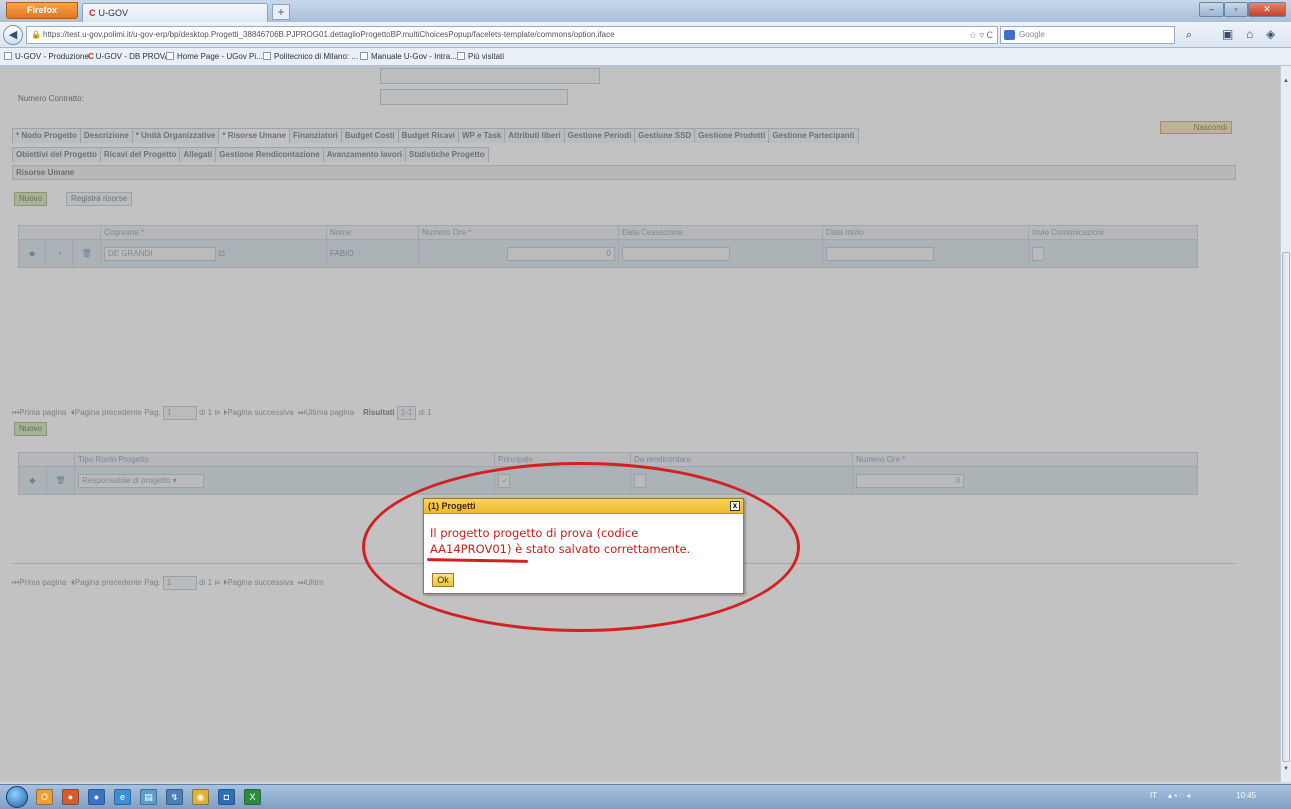 The width and height of the screenshot is (1291, 809). What do you see at coordinates (148, 797) in the screenshot?
I see `explorer-icon: ▤` at bounding box center [148, 797].